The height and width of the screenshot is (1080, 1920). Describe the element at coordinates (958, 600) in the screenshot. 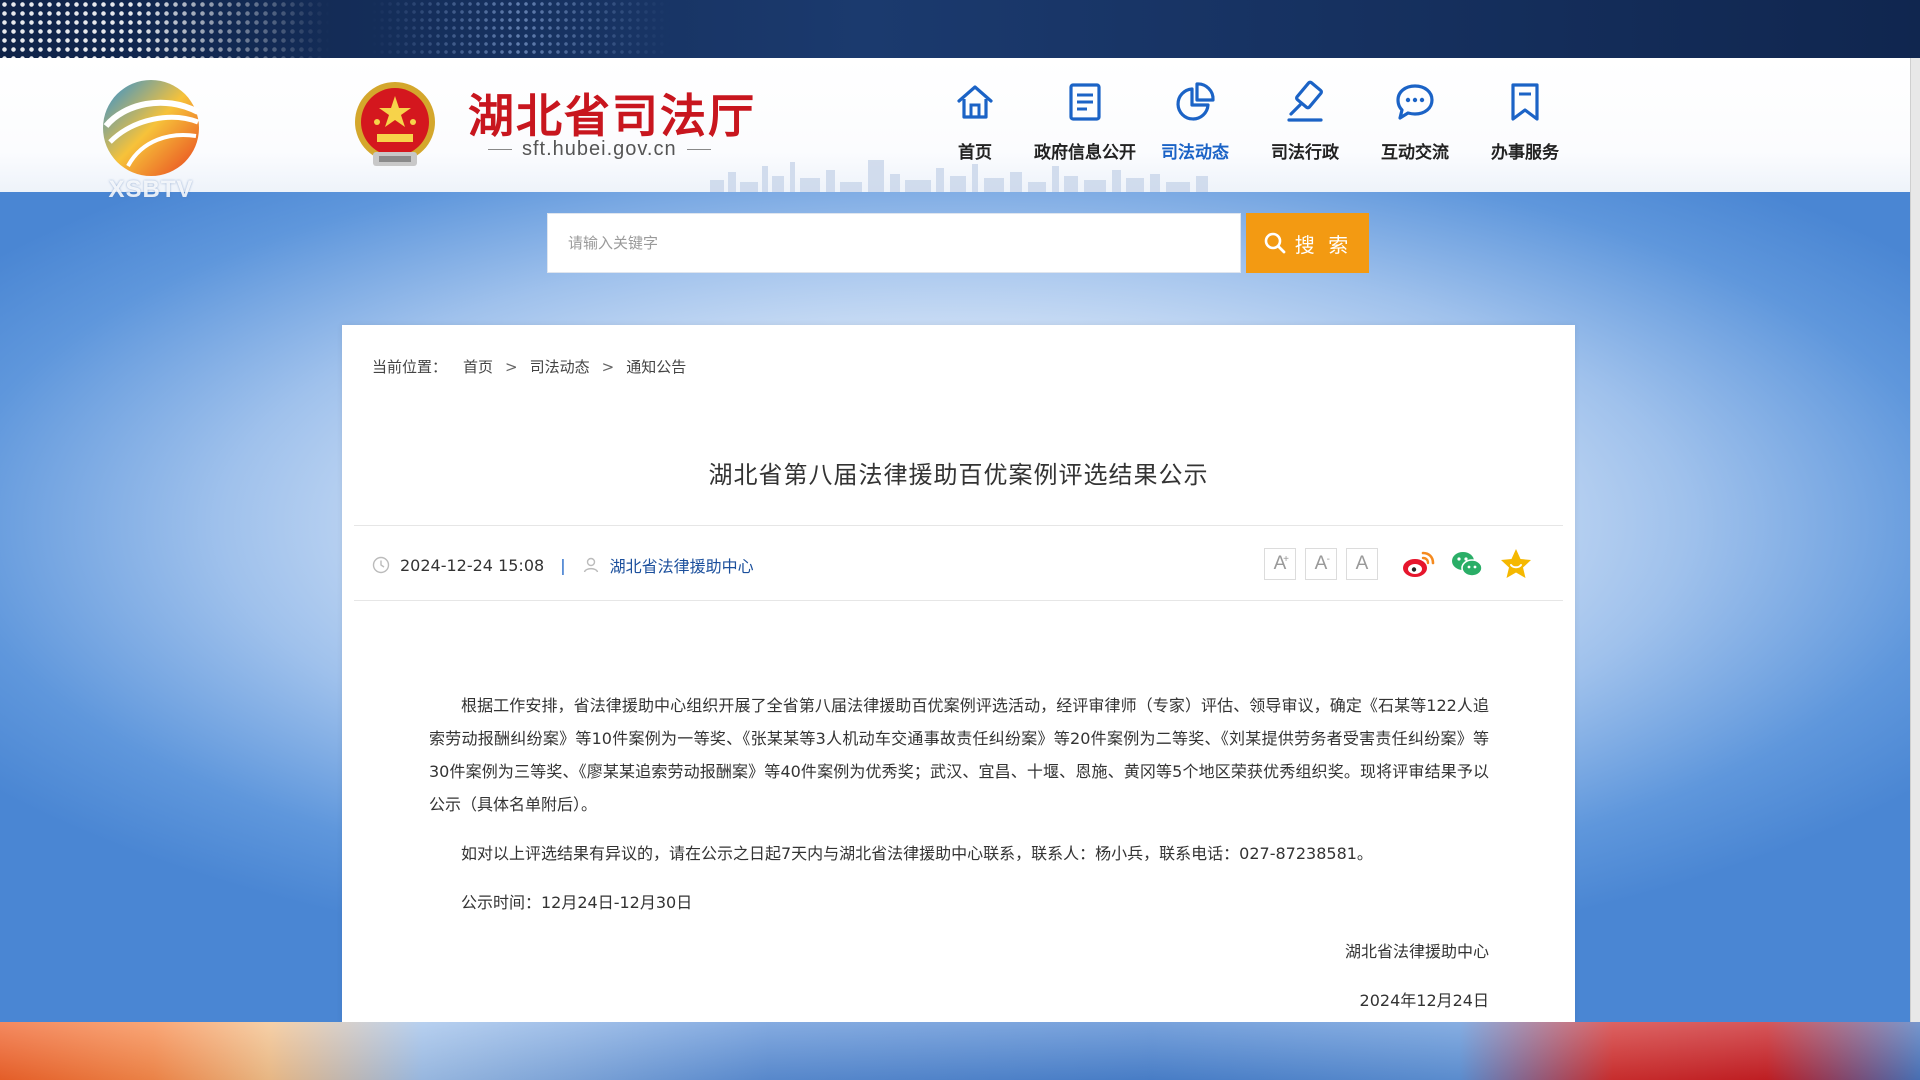

I see `meta-divider` at that location.